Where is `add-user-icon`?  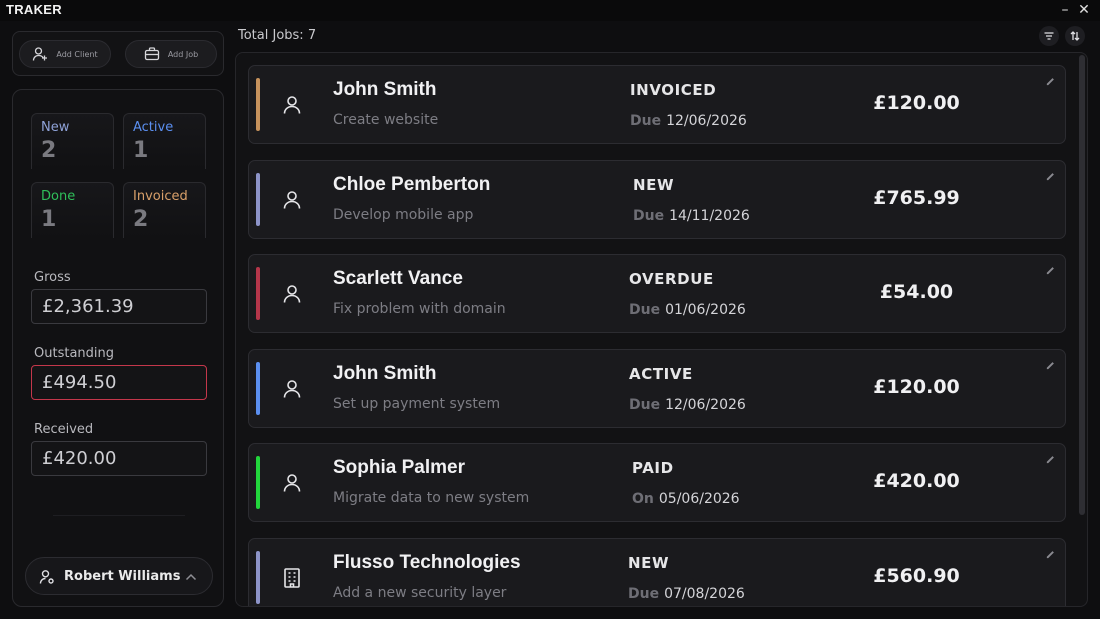 add-user-icon is located at coordinates (40, 54).